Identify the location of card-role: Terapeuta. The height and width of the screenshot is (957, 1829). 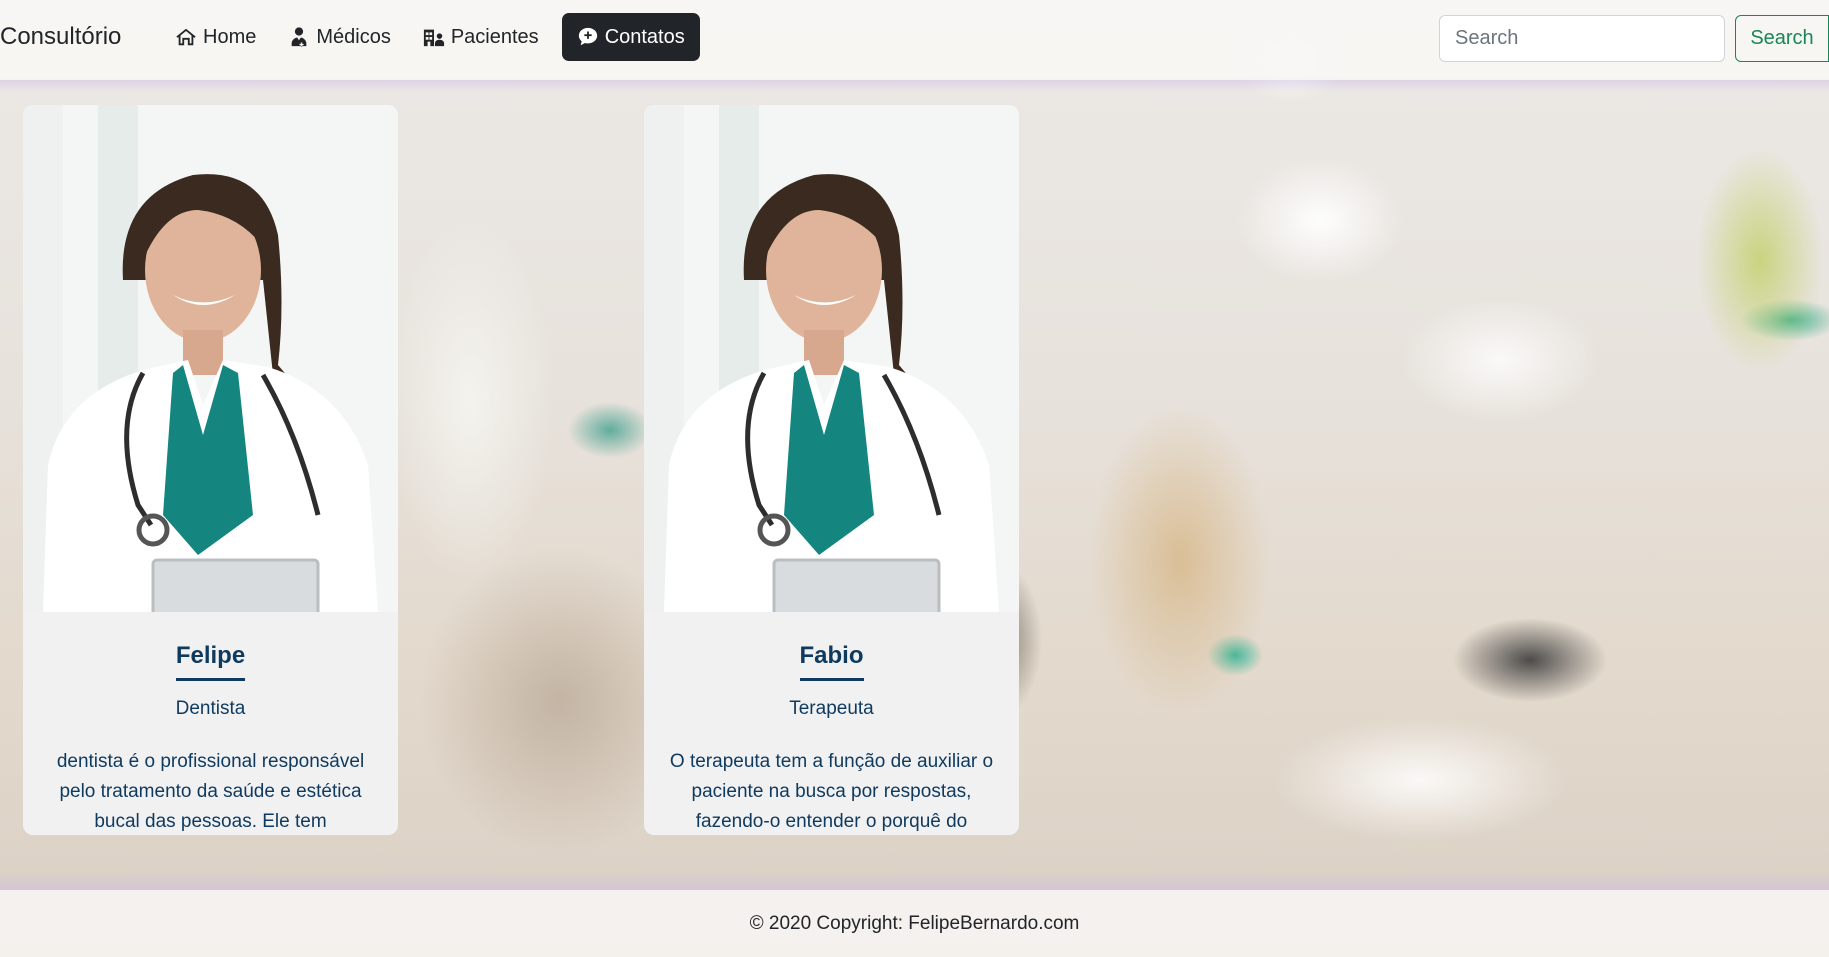
(831, 708).